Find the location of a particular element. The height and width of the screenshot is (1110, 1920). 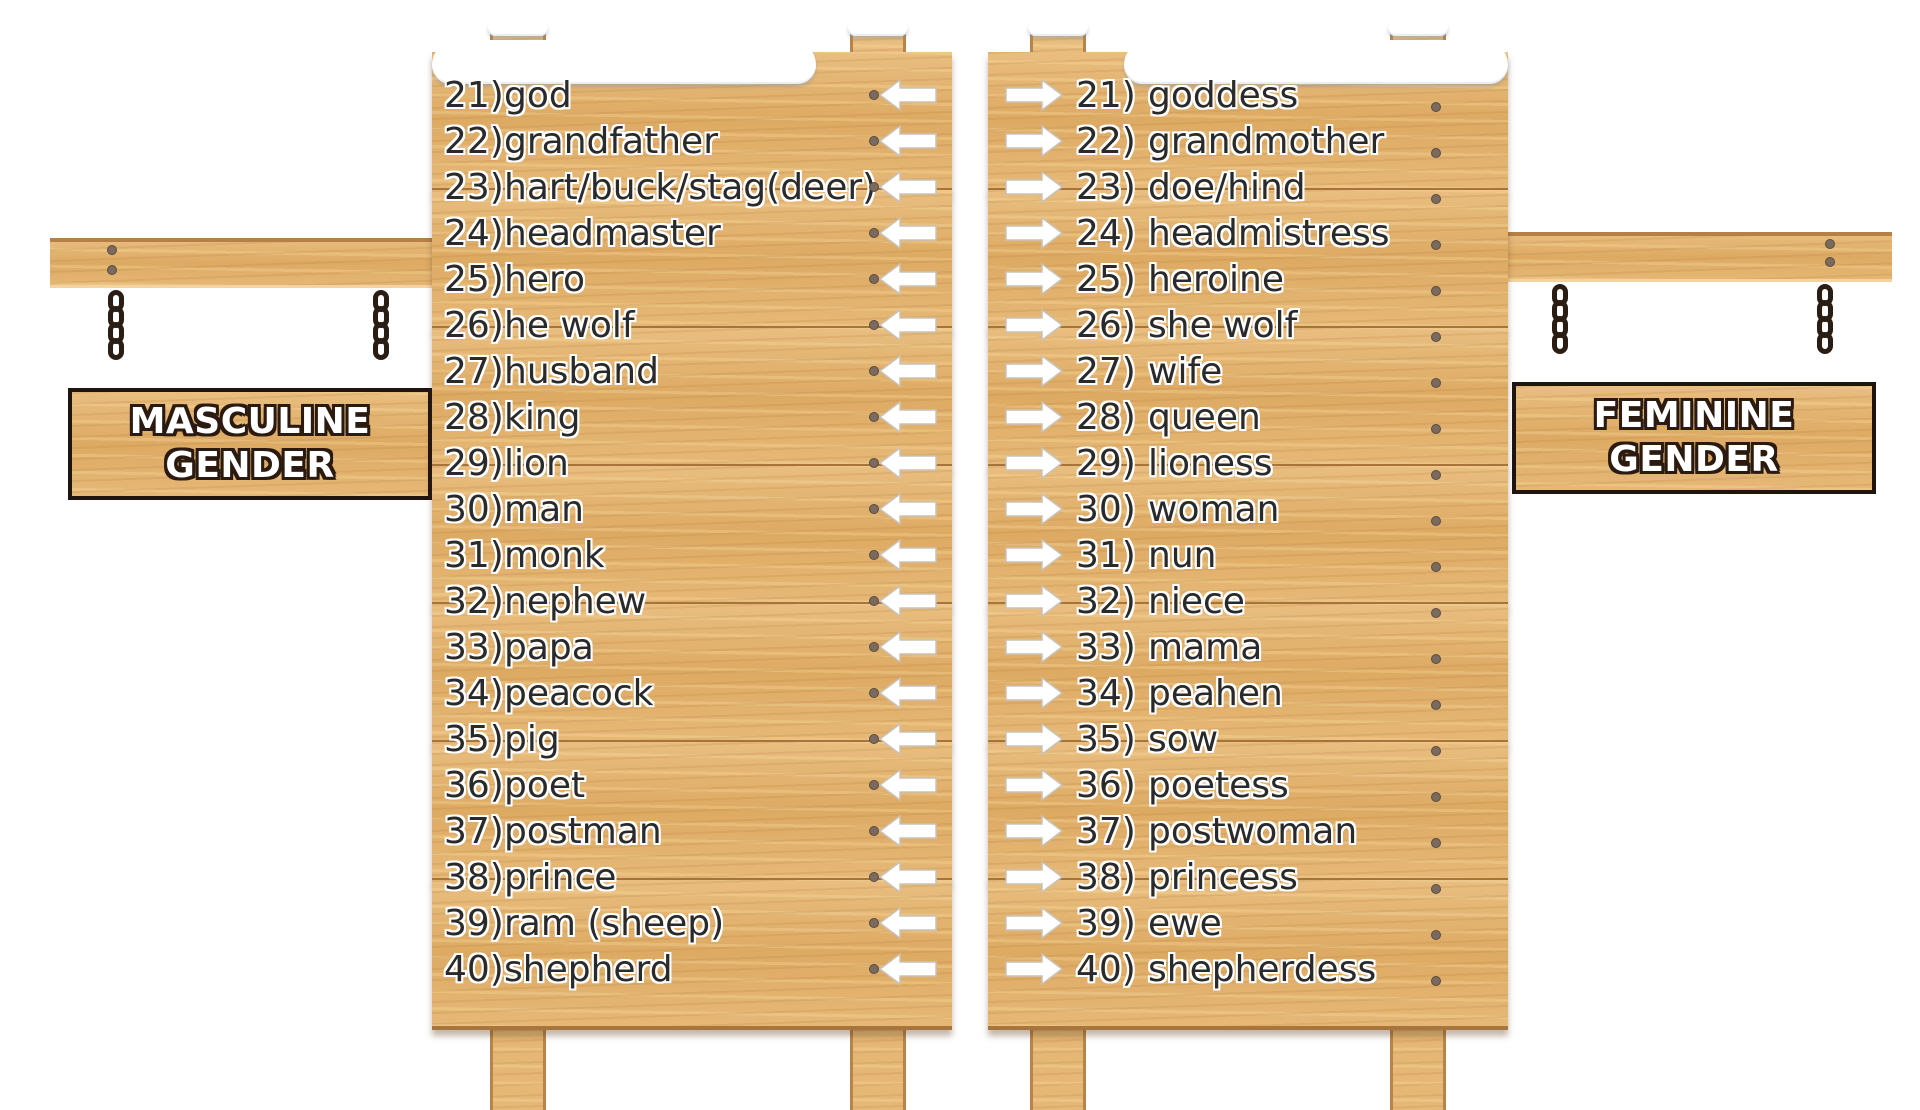

masculine-list-item: 23) hart/buck/stag(deer) is located at coordinates (660, 187).